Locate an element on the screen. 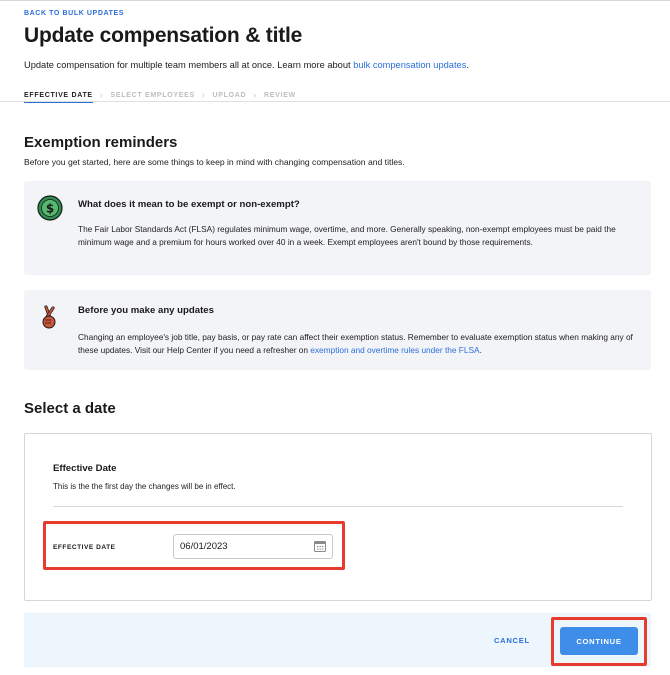 The image size is (670, 675). step-effective-date: EFFECTIVE DATE is located at coordinates (58, 97).